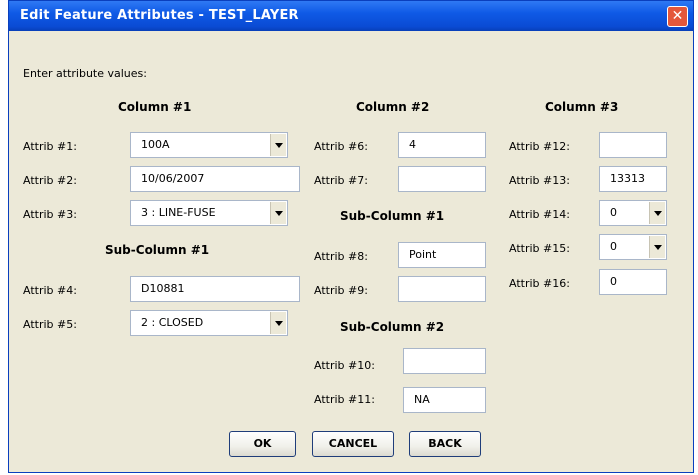  I want to click on prompt-label: Enter attribute values:, so click(85, 73).